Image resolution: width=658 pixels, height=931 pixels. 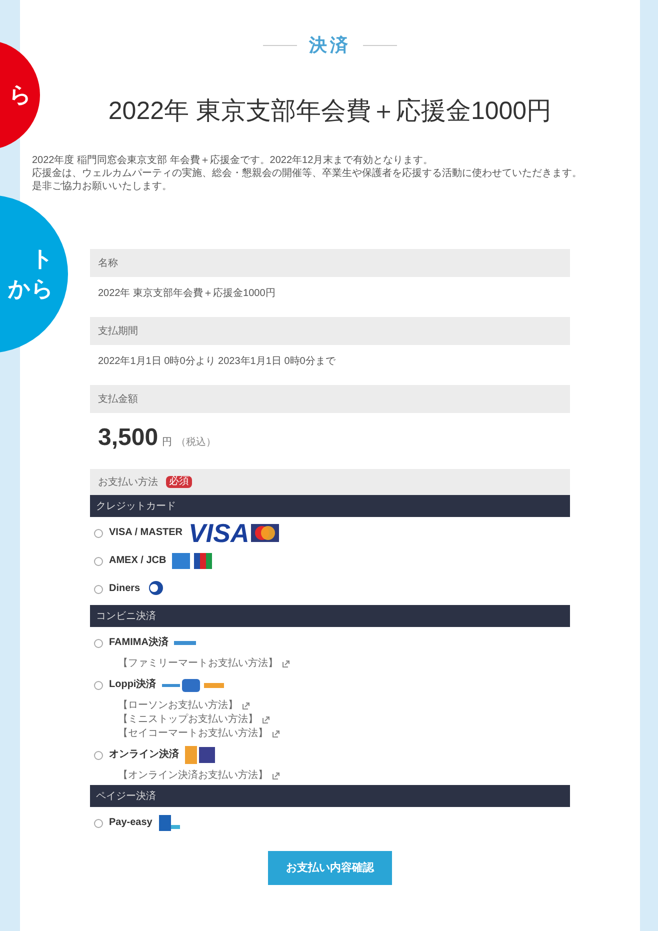 I want to click on tax-note: （税込）, so click(x=196, y=443).